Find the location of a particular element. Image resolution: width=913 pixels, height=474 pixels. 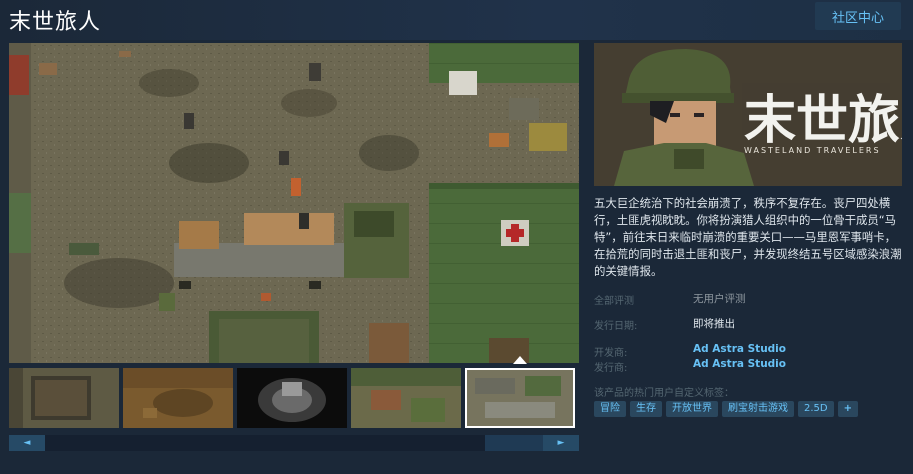

release-date-value: 即将推出 is located at coordinates (714, 324).